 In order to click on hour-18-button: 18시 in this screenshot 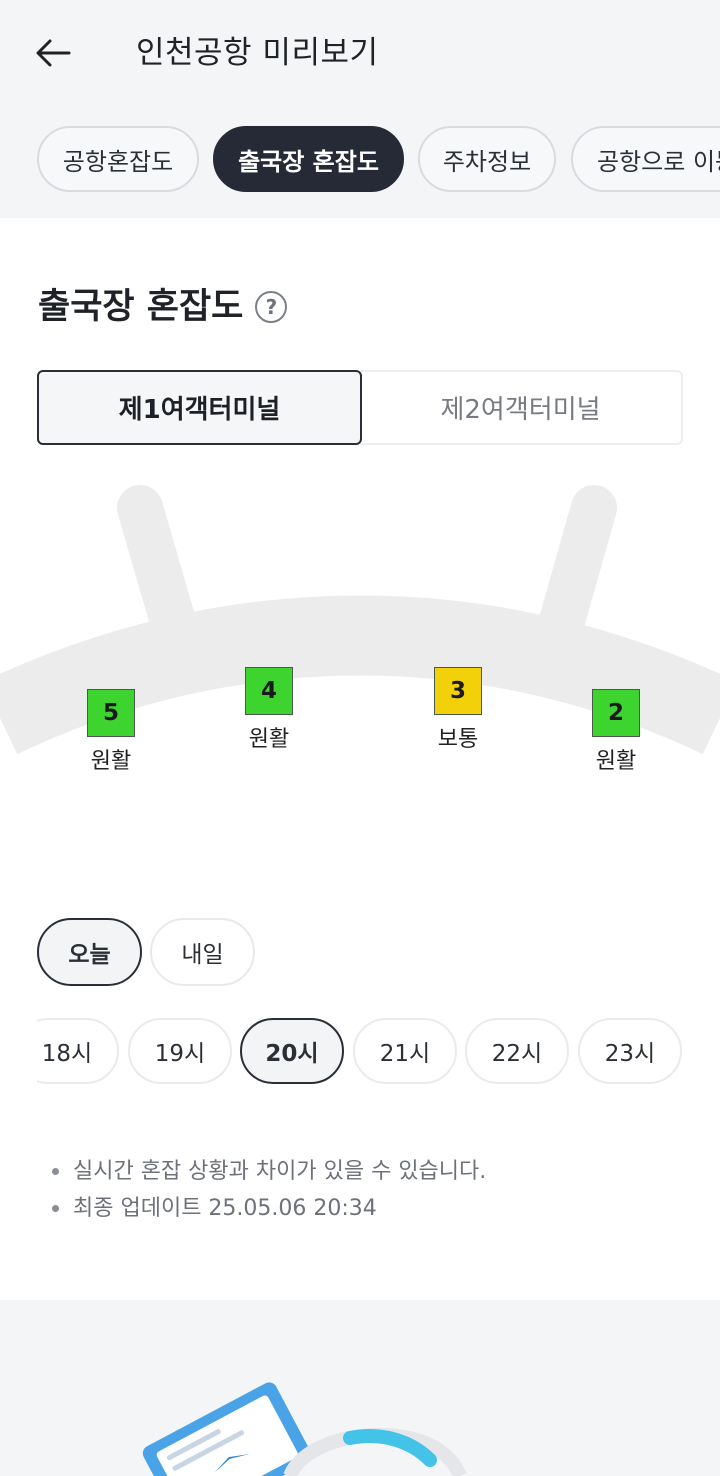, I will do `click(78, 1051)`.